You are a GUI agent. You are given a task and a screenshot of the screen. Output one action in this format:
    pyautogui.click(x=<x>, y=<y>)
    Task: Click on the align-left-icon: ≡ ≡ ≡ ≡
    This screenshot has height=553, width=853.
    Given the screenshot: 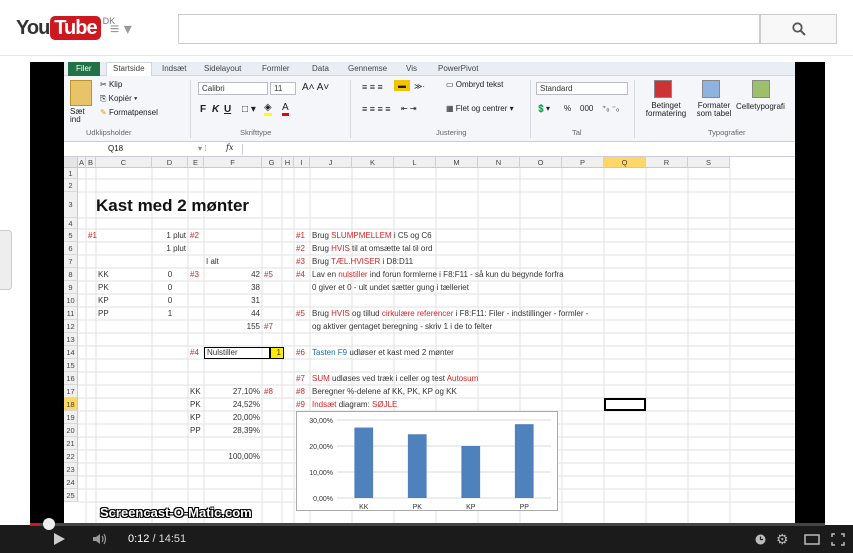 What is the action you would take?
    pyautogui.click(x=376, y=109)
    